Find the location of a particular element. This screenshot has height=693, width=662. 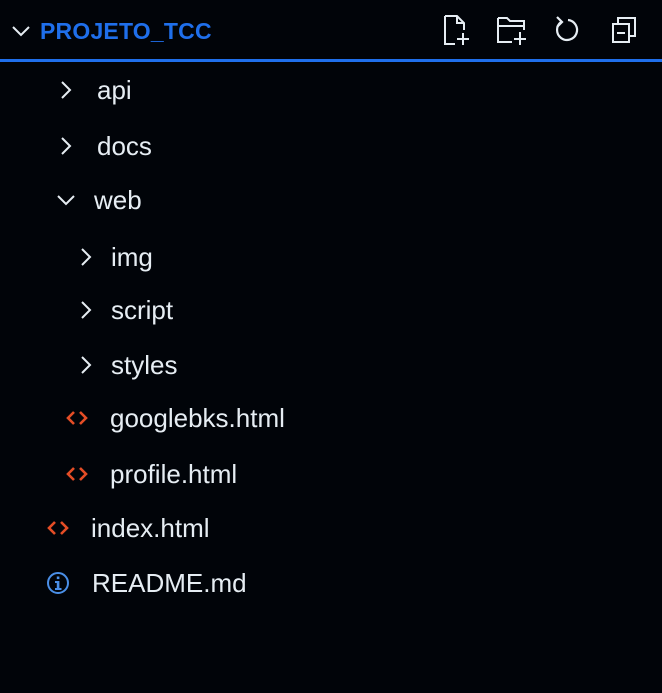

project-title: PROJETO_TCC is located at coordinates (126, 31).